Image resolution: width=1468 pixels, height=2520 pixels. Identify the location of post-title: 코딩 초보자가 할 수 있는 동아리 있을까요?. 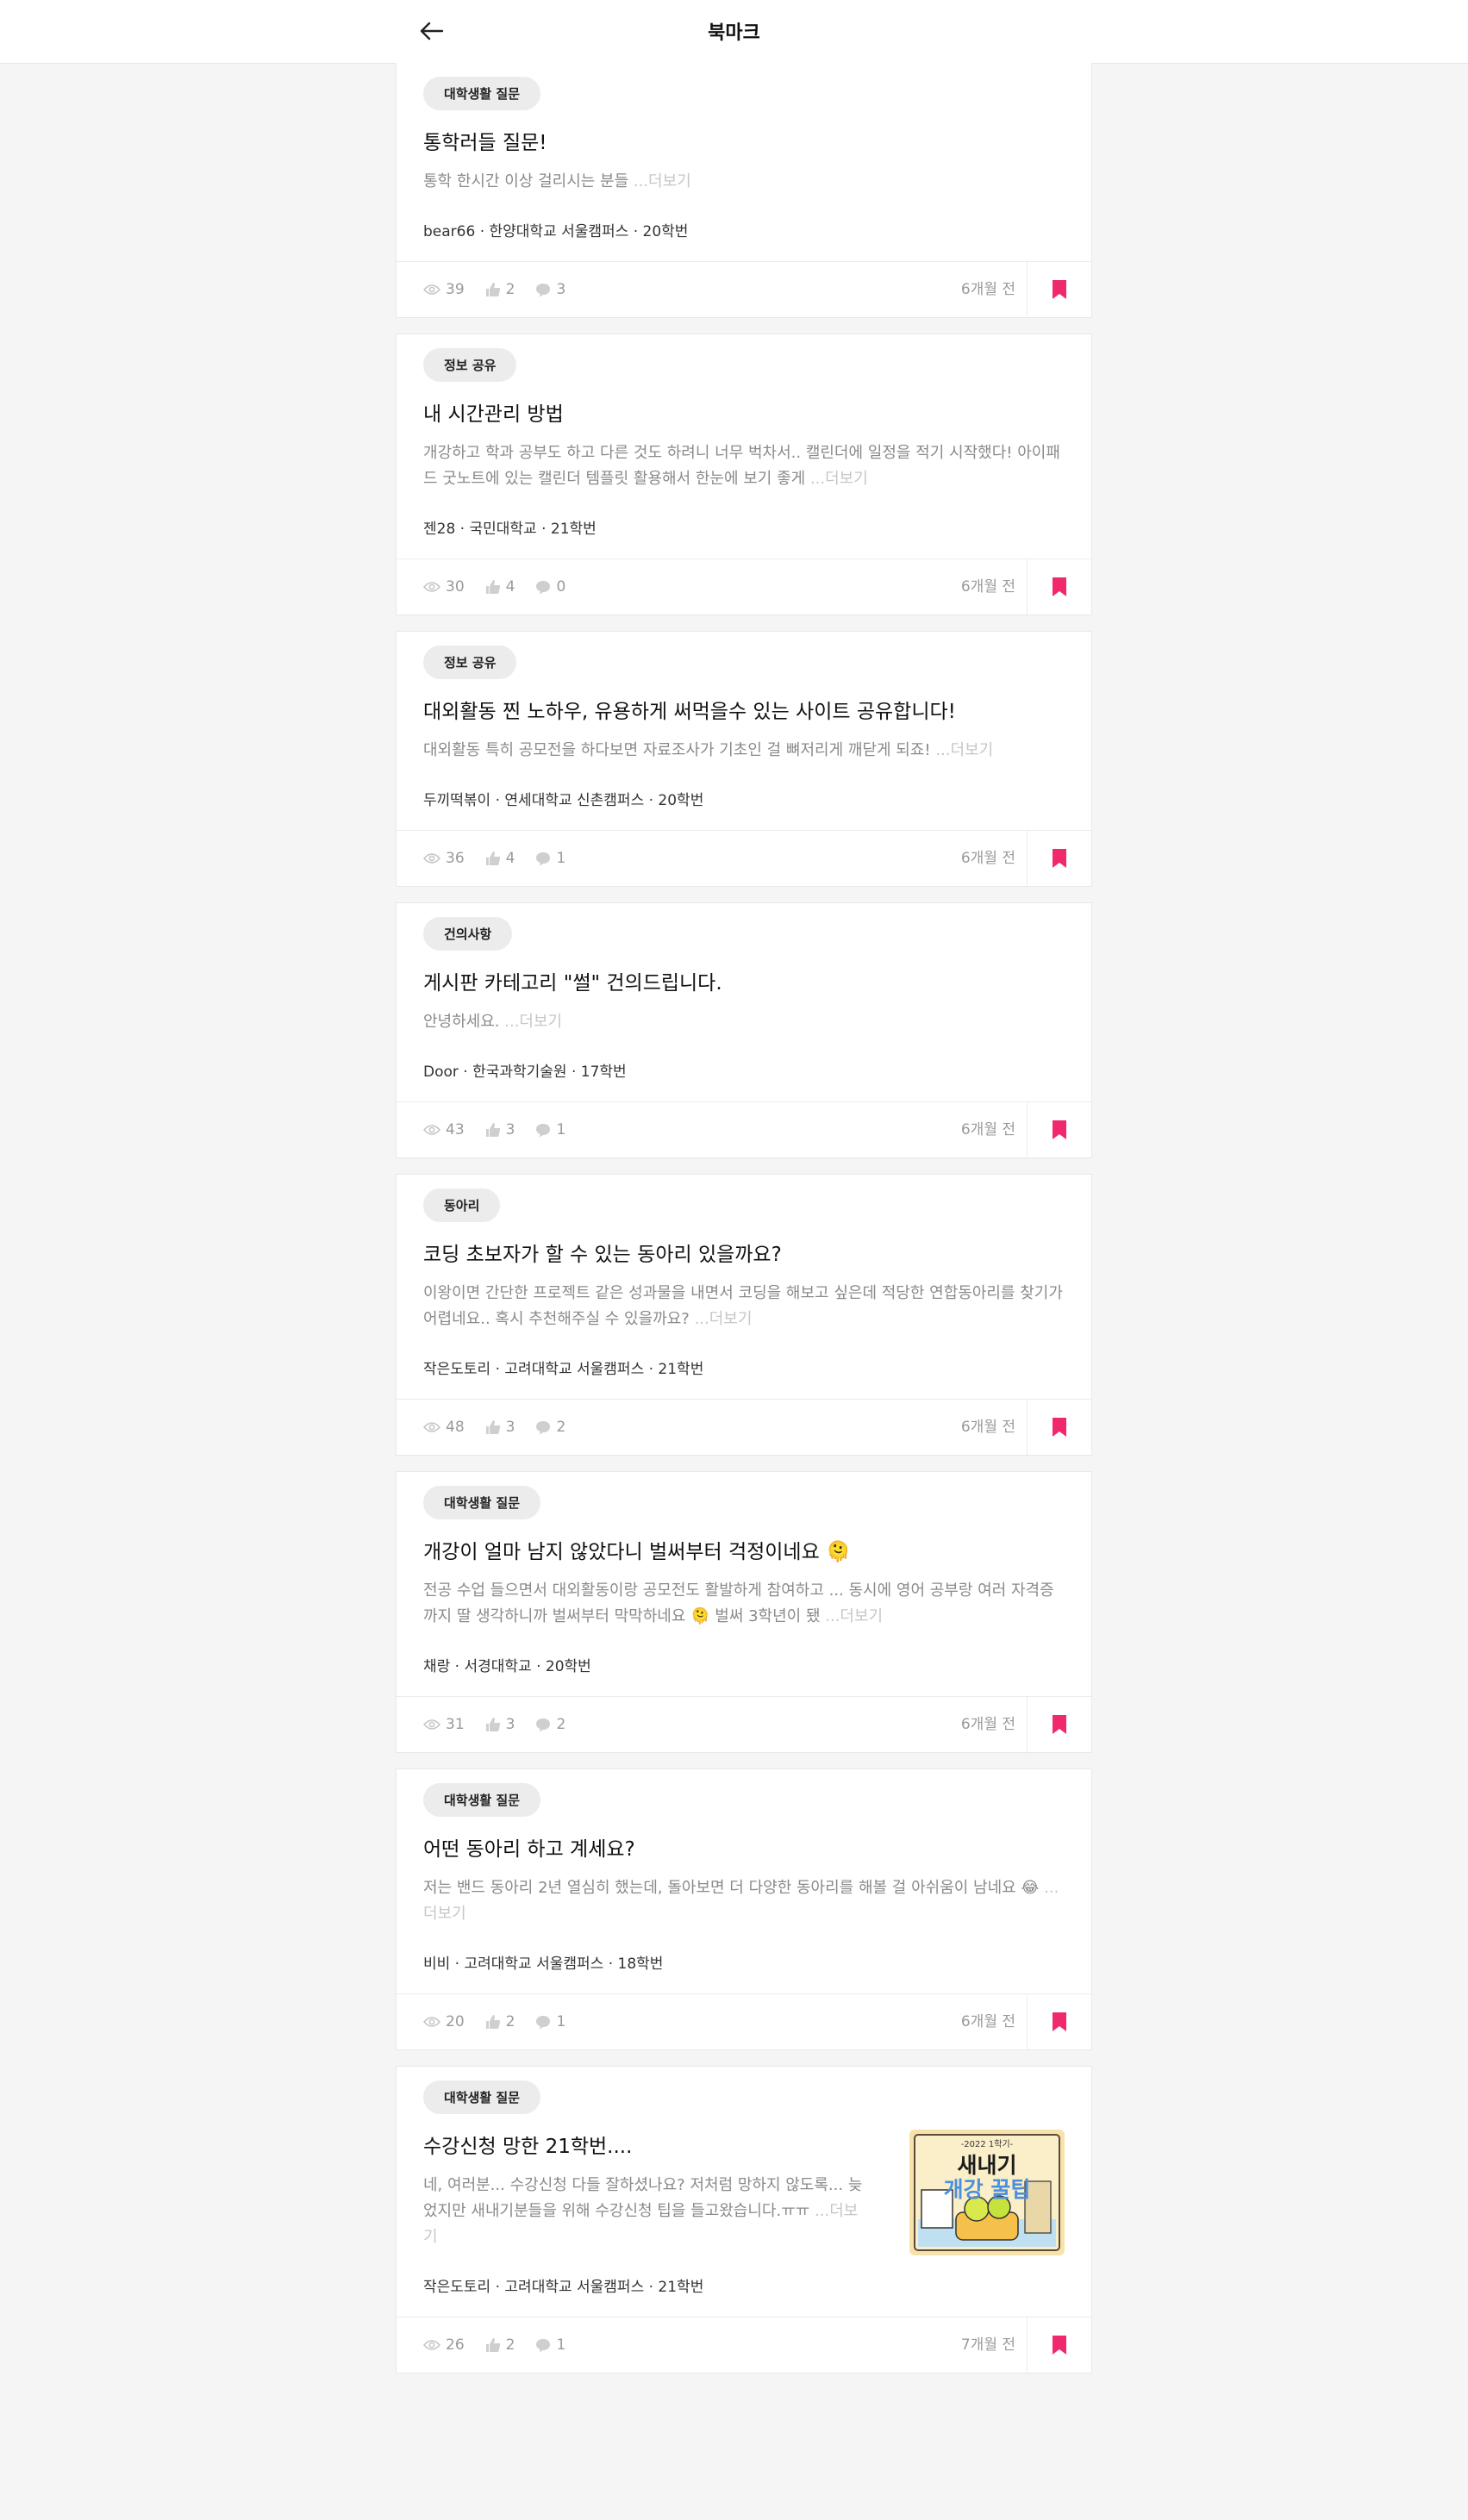
(744, 1255).